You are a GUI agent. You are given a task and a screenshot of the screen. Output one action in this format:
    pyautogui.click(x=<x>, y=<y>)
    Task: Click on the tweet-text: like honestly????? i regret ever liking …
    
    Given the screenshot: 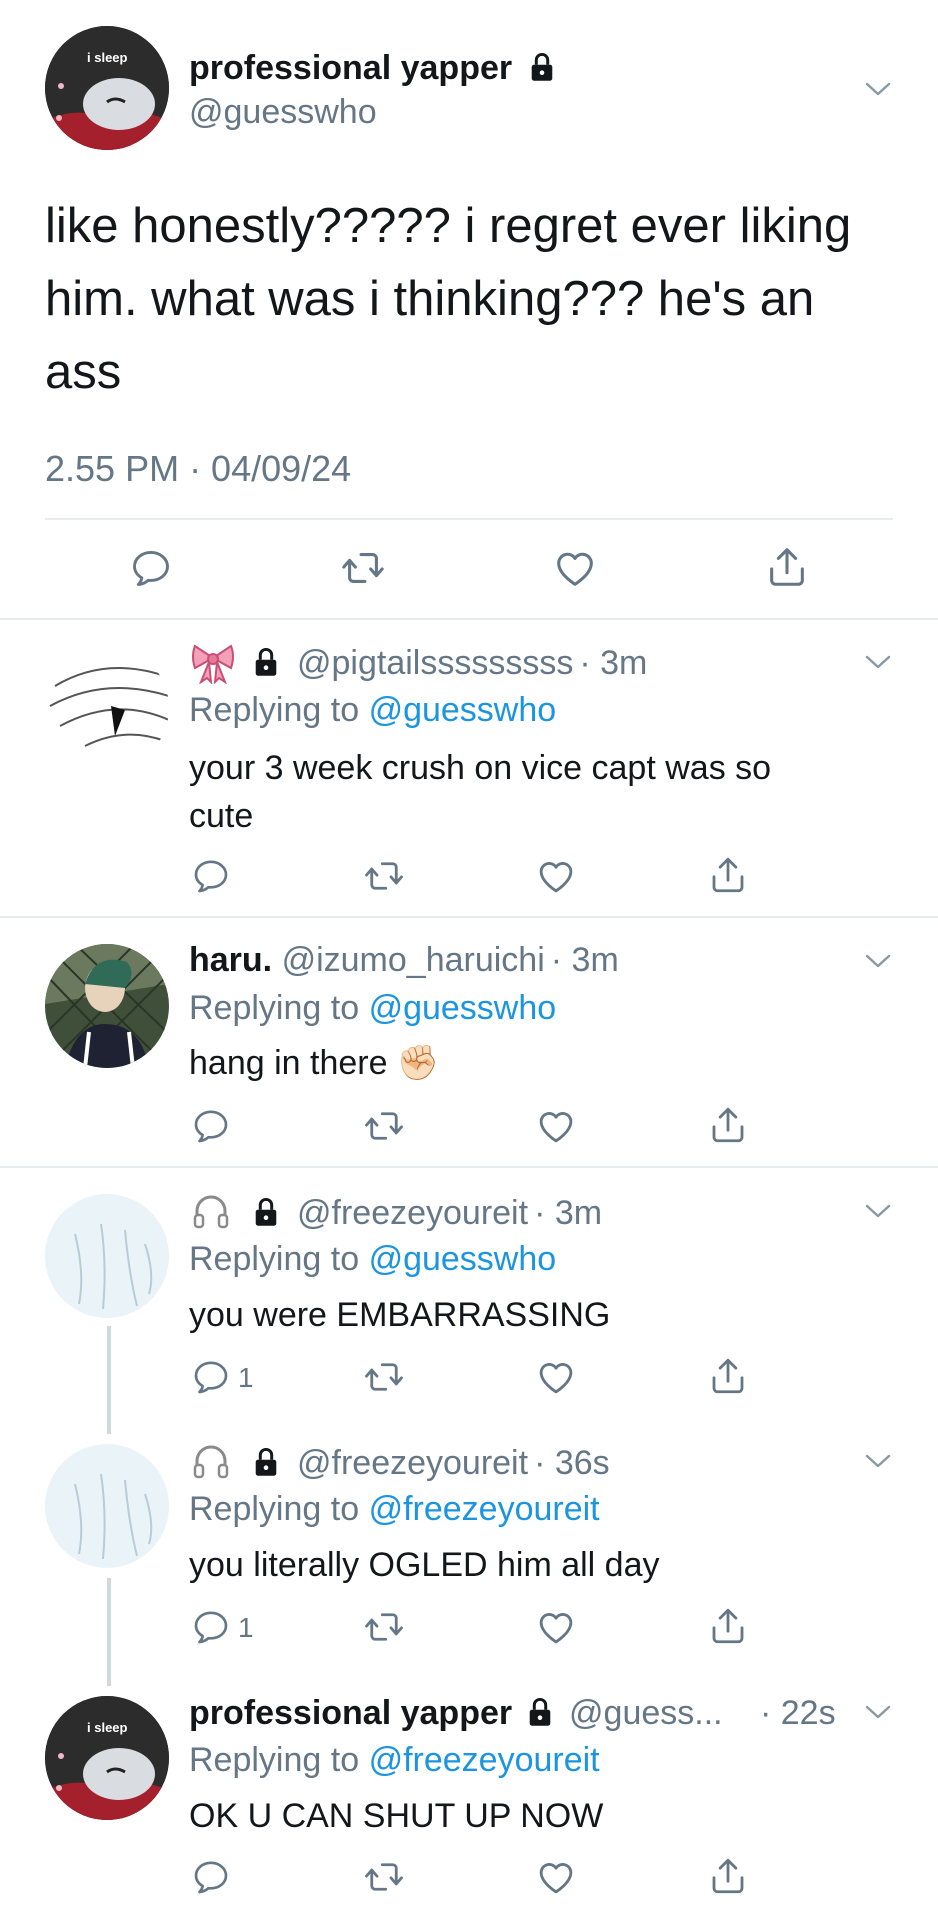 What is the action you would take?
    pyautogui.click(x=448, y=299)
    